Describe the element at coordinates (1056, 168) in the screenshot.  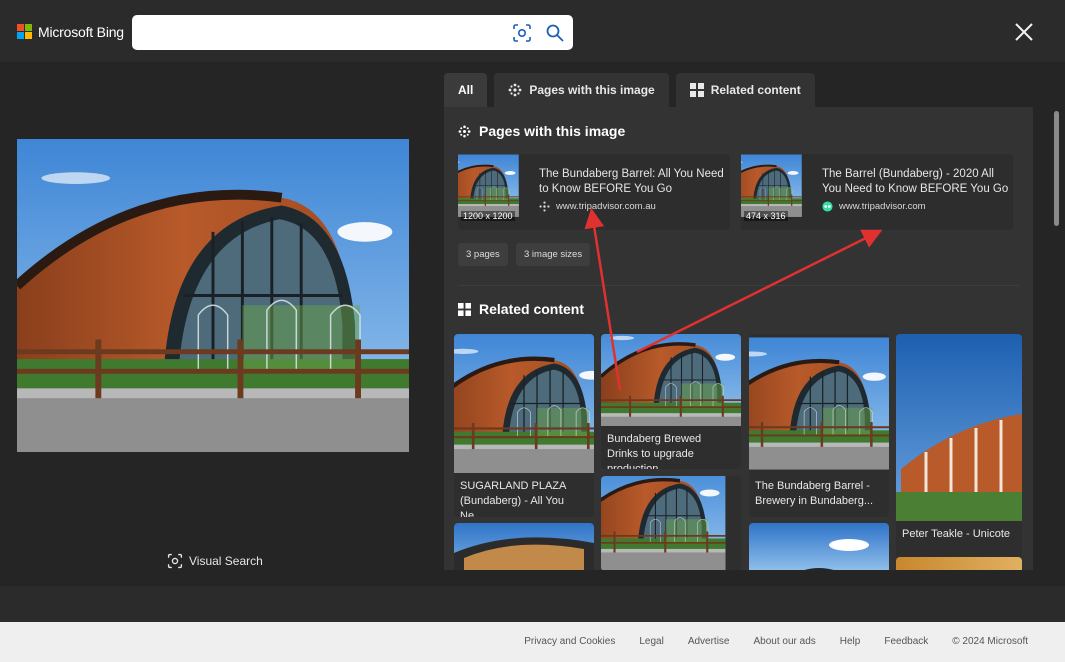
I see `scrollbar-thumb` at that location.